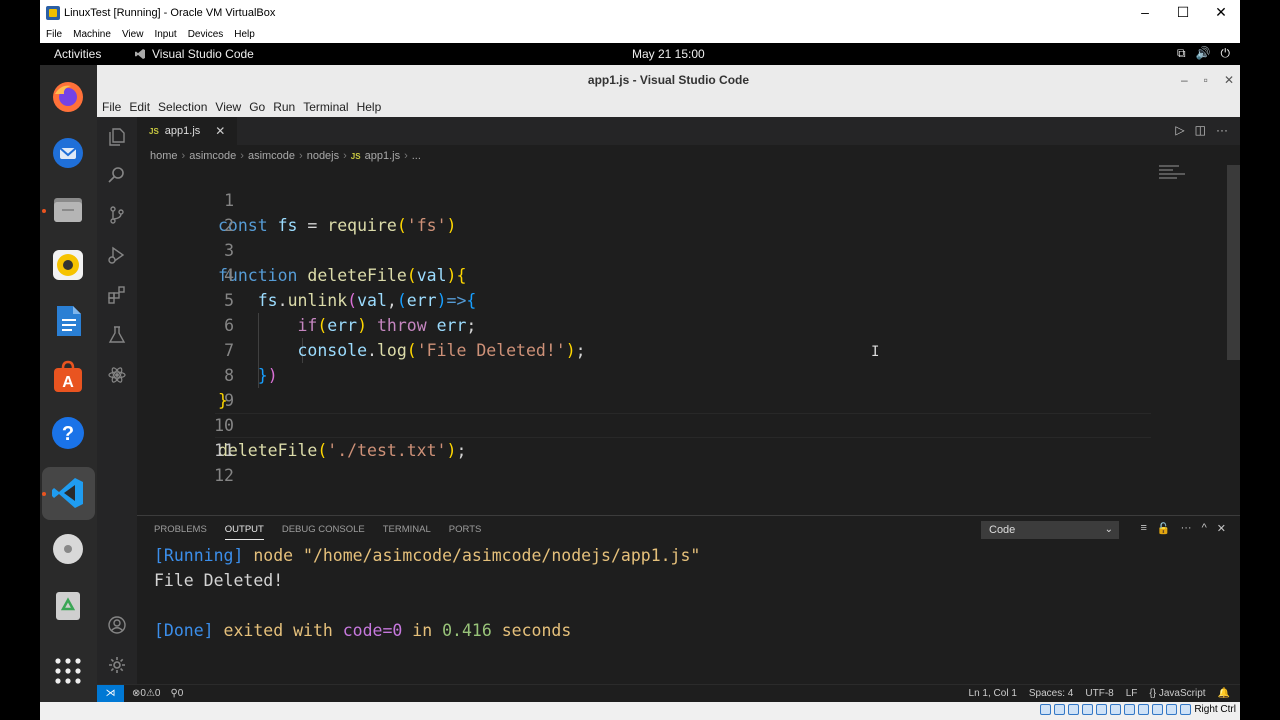 This screenshot has width=1280, height=720. What do you see at coordinates (301, 156) in the screenshot?
I see `chevron-right-icon: ›` at bounding box center [301, 156].